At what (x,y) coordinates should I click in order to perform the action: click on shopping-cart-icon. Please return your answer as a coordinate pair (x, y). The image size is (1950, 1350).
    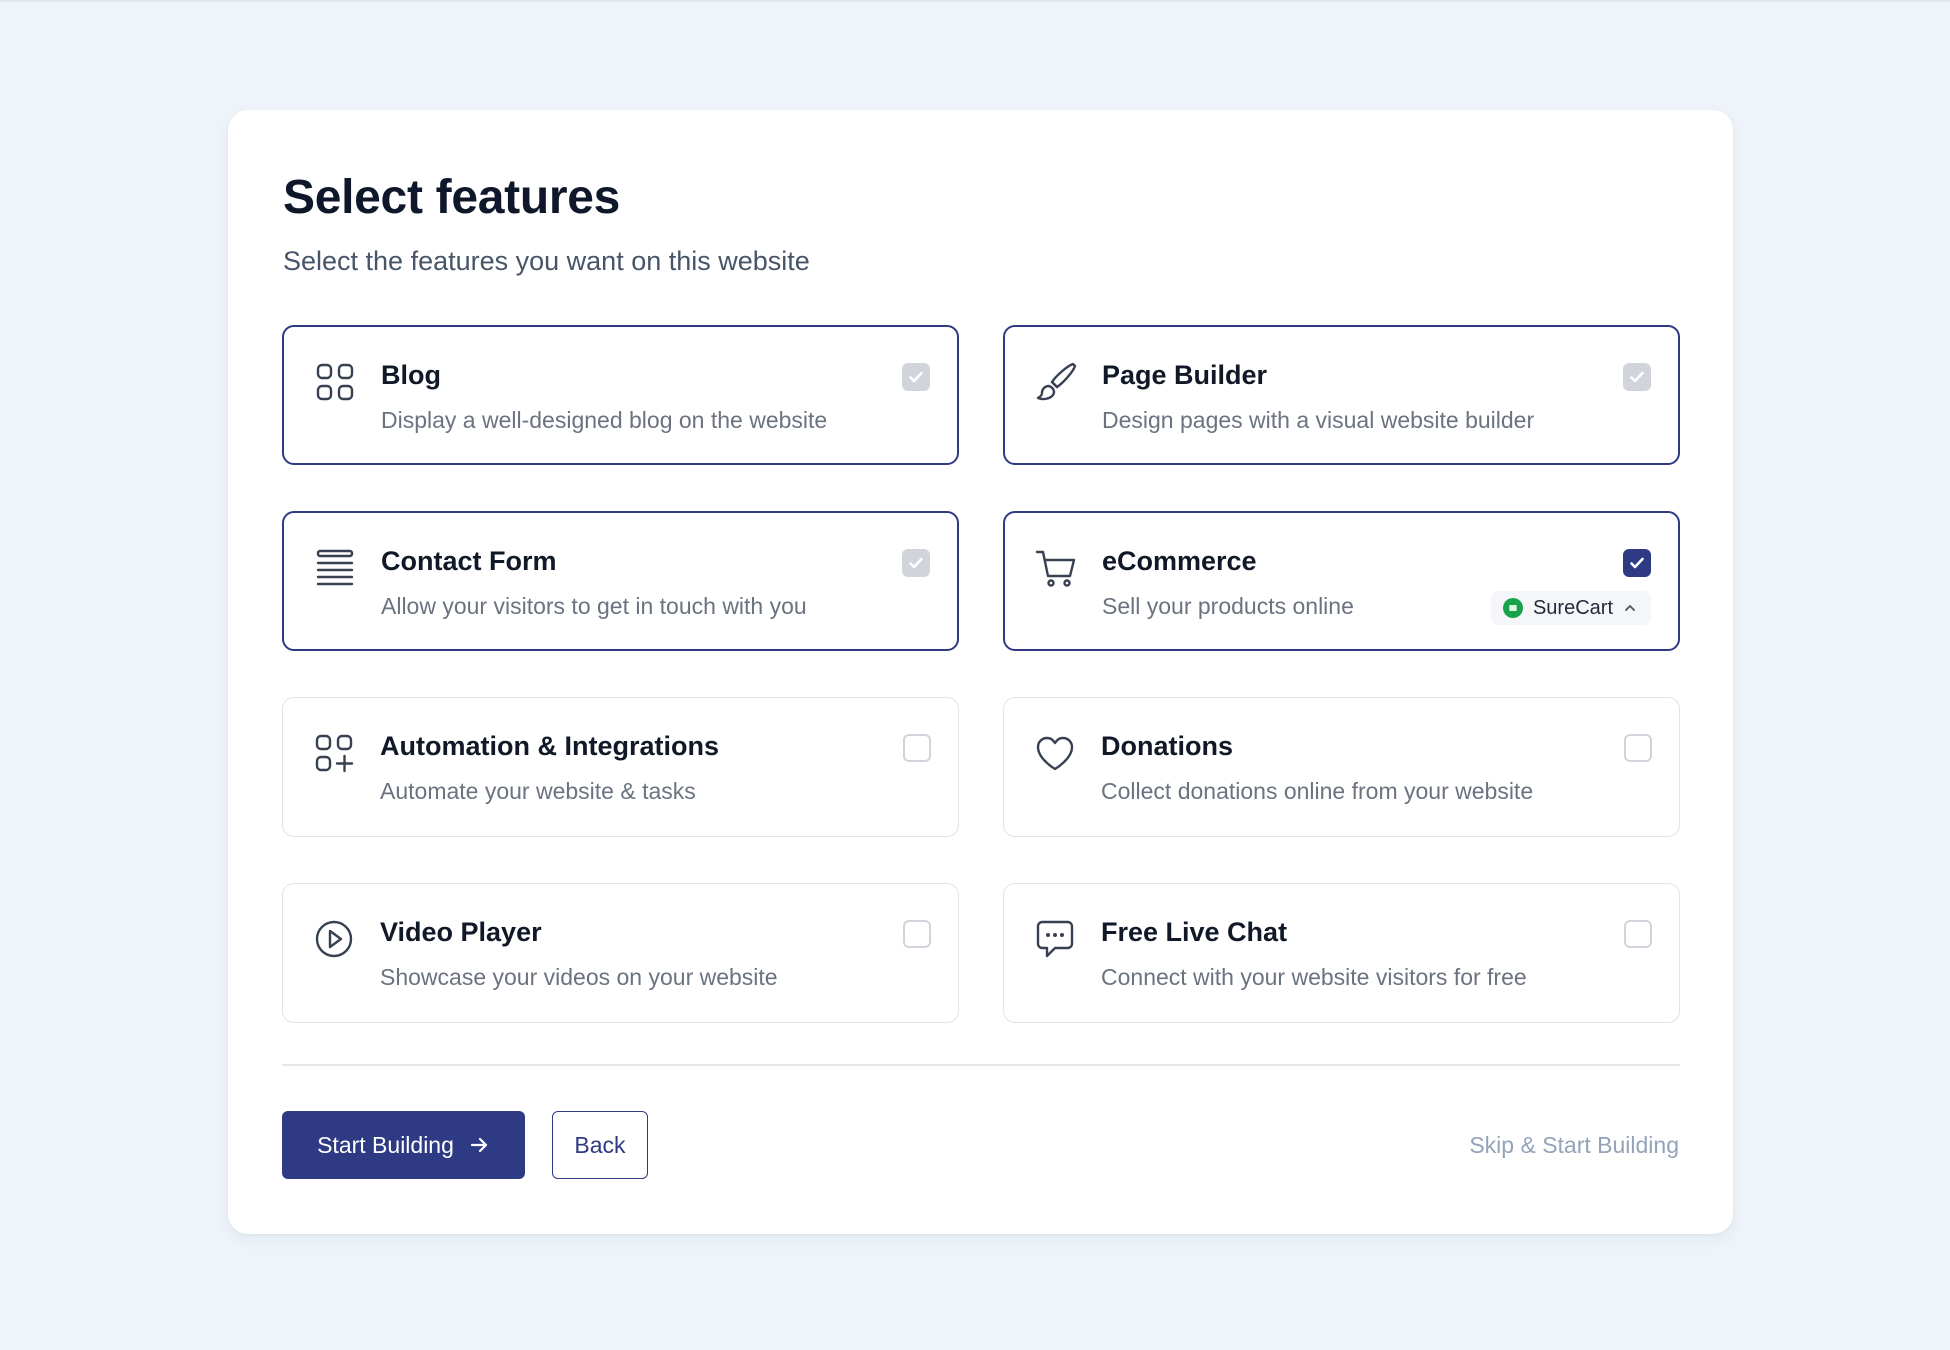
    Looking at the image, I should click on (1056, 568).